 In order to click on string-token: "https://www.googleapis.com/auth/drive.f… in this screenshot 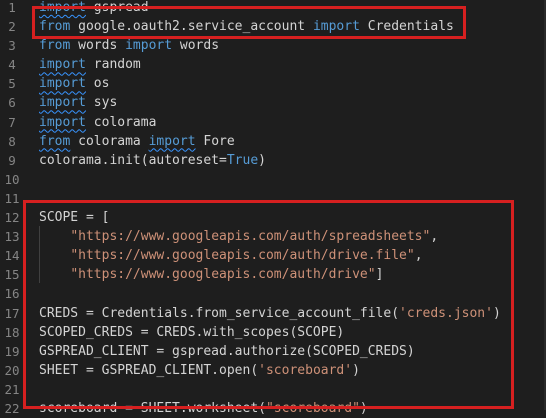, I will do `click(242, 256)`.